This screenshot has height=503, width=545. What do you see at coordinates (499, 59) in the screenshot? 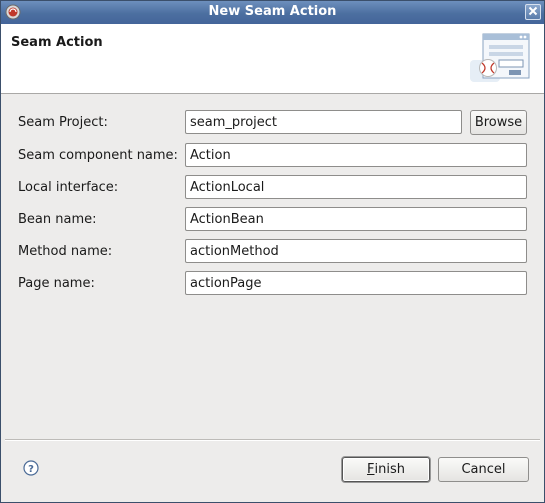
I see `seam-wizard-banner-icon` at bounding box center [499, 59].